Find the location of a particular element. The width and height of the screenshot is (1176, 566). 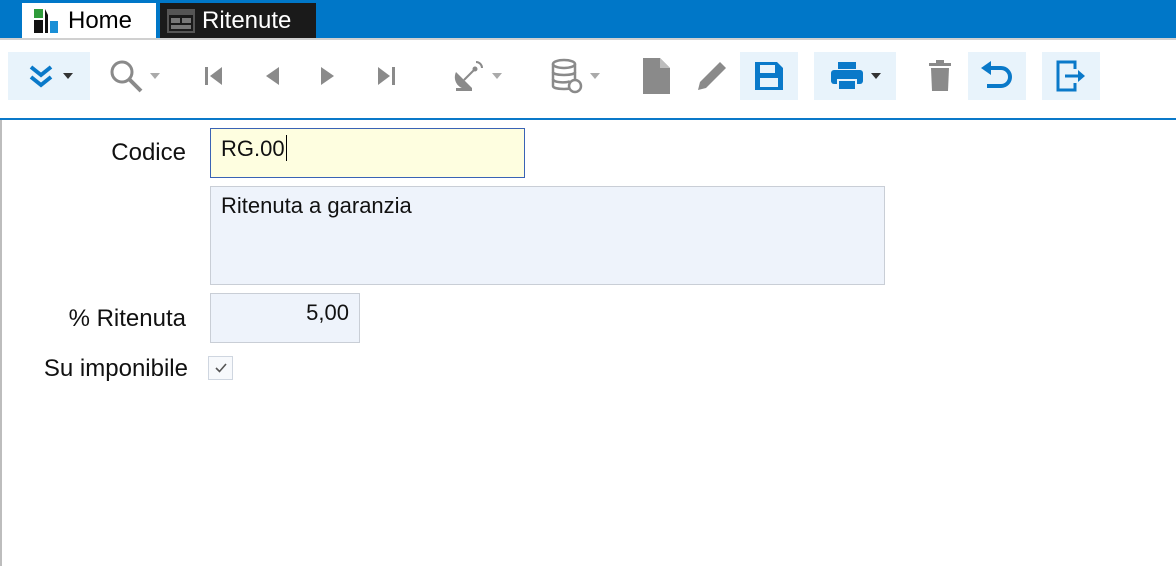

exit-icon is located at coordinates (1070, 76).